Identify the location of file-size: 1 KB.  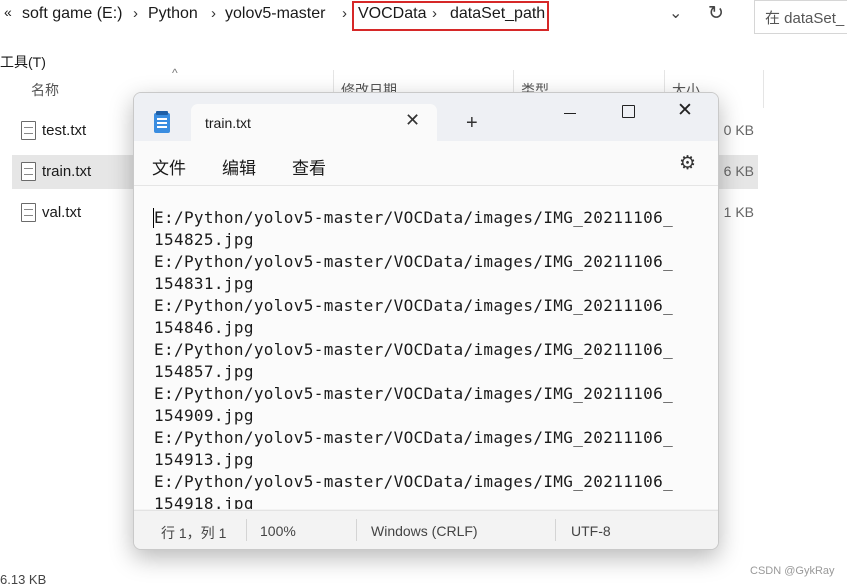
(738, 212).